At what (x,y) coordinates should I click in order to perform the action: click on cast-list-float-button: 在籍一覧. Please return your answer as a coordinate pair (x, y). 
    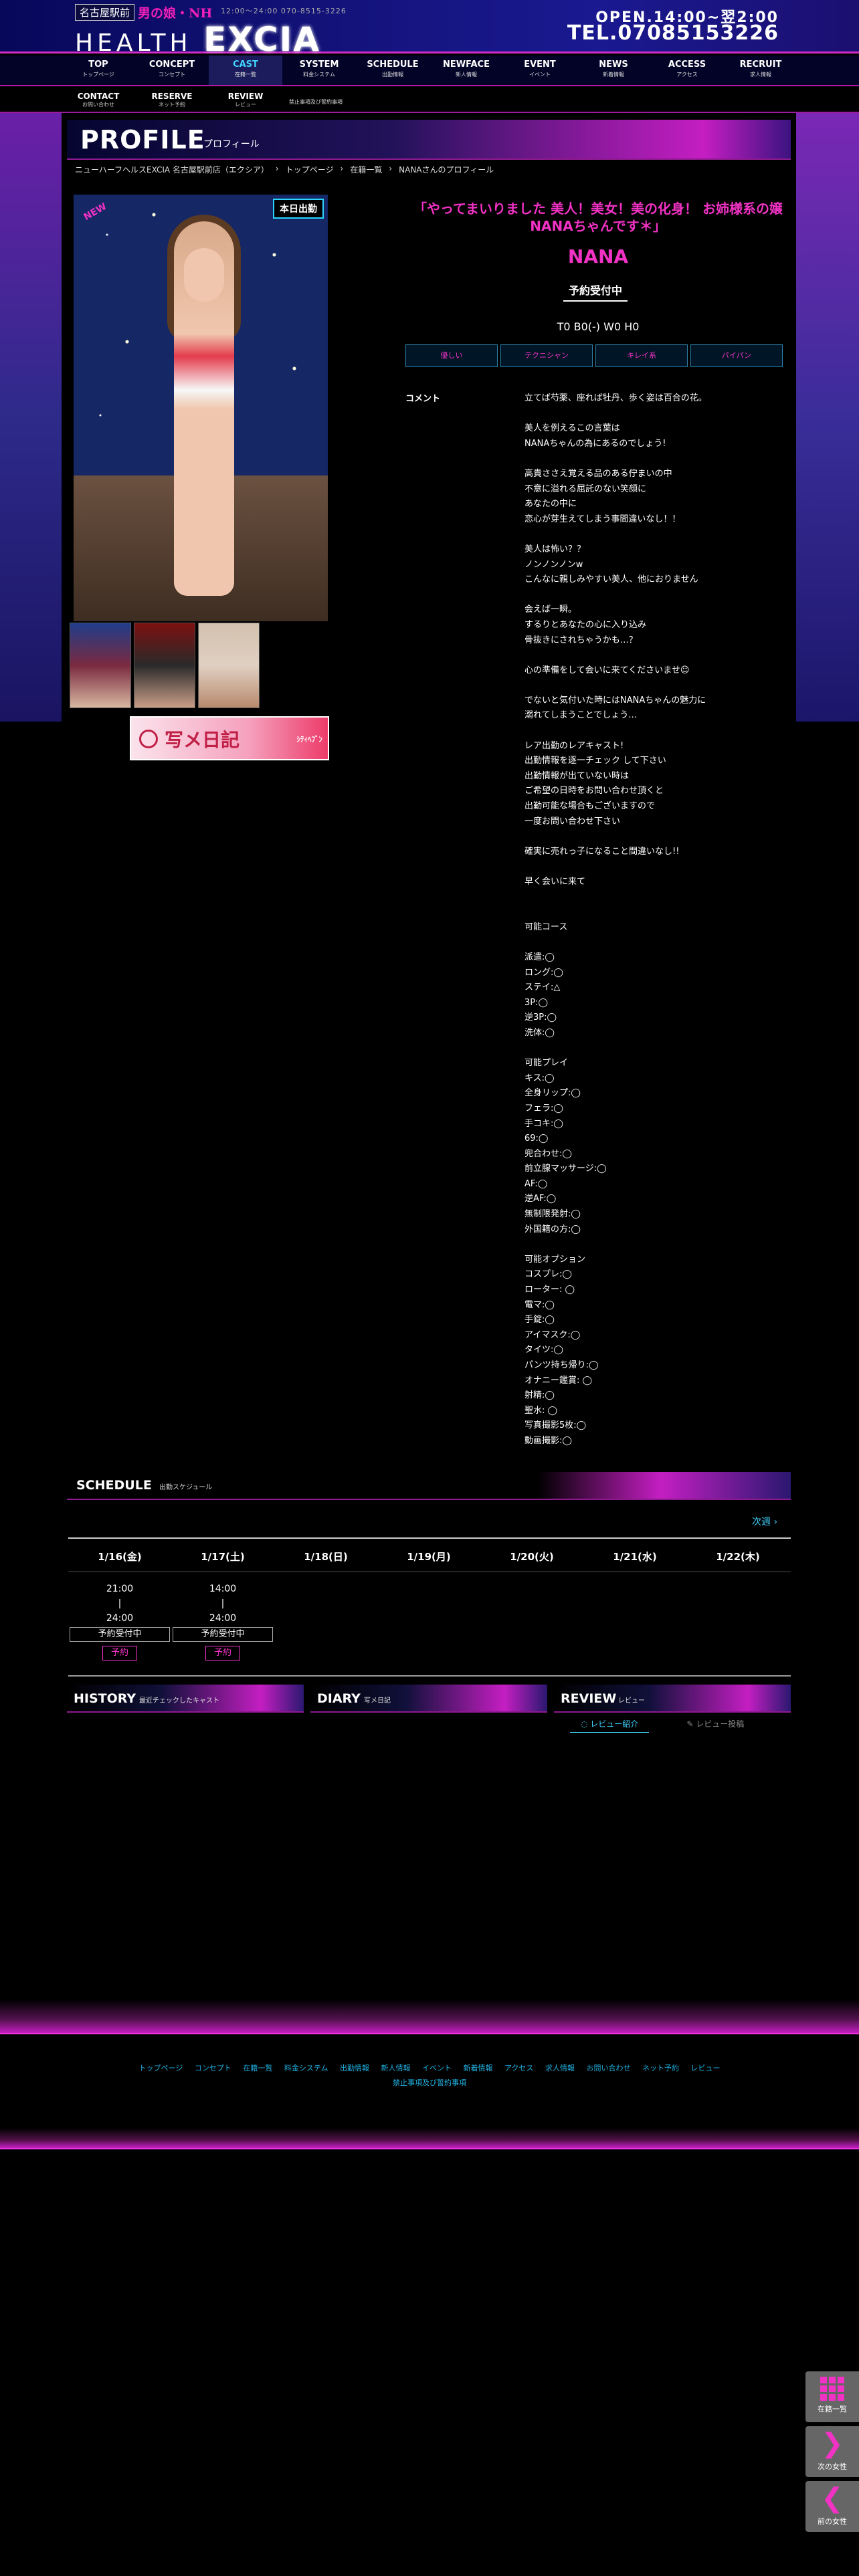
    Looking at the image, I should click on (832, 2396).